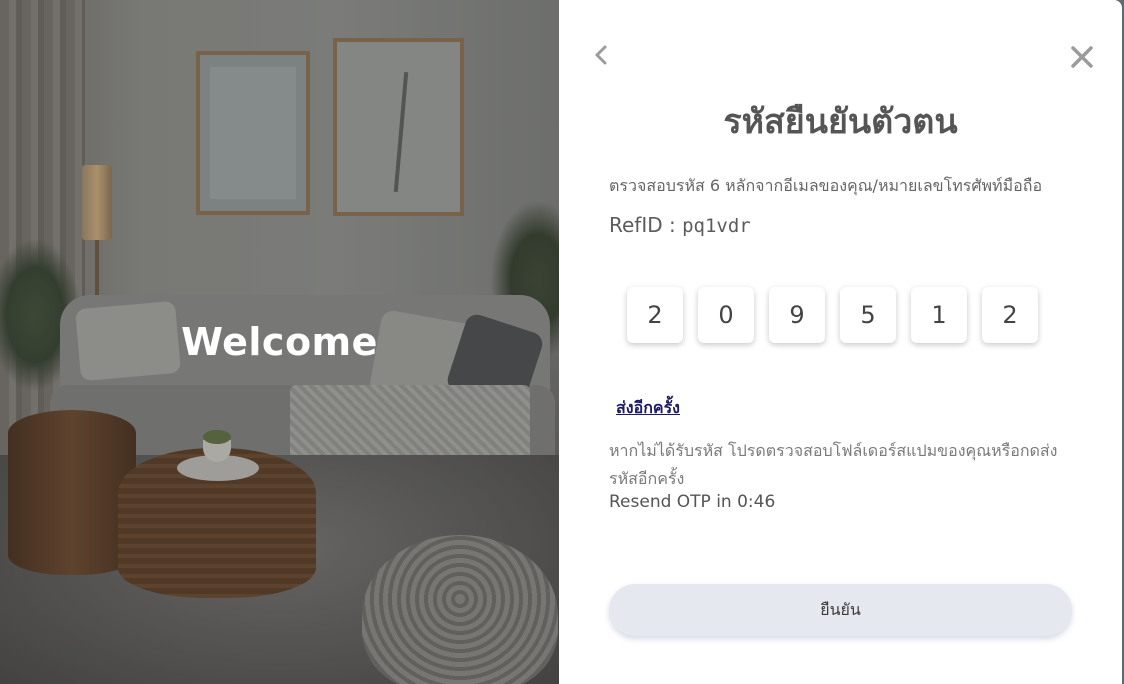 The height and width of the screenshot is (684, 1124). What do you see at coordinates (797, 315) in the screenshot?
I see `otp-digit-3: 9` at bounding box center [797, 315].